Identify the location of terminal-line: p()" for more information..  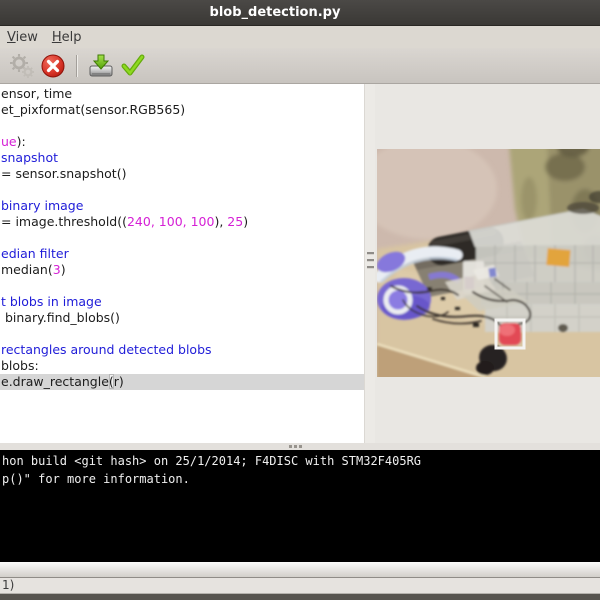
(96, 479).